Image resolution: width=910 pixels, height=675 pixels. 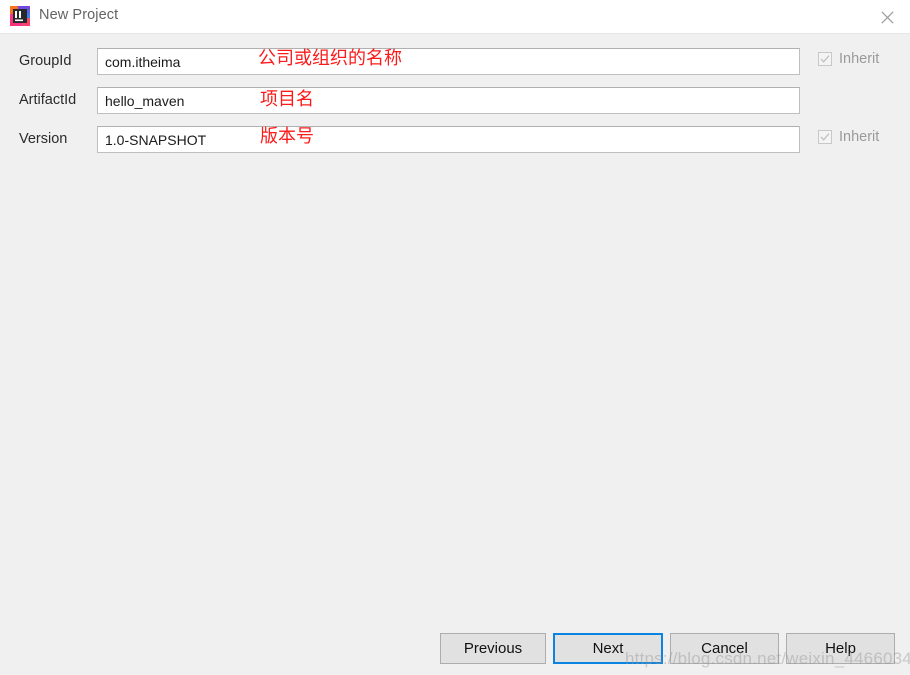 I want to click on next-button: Next, so click(x=608, y=648).